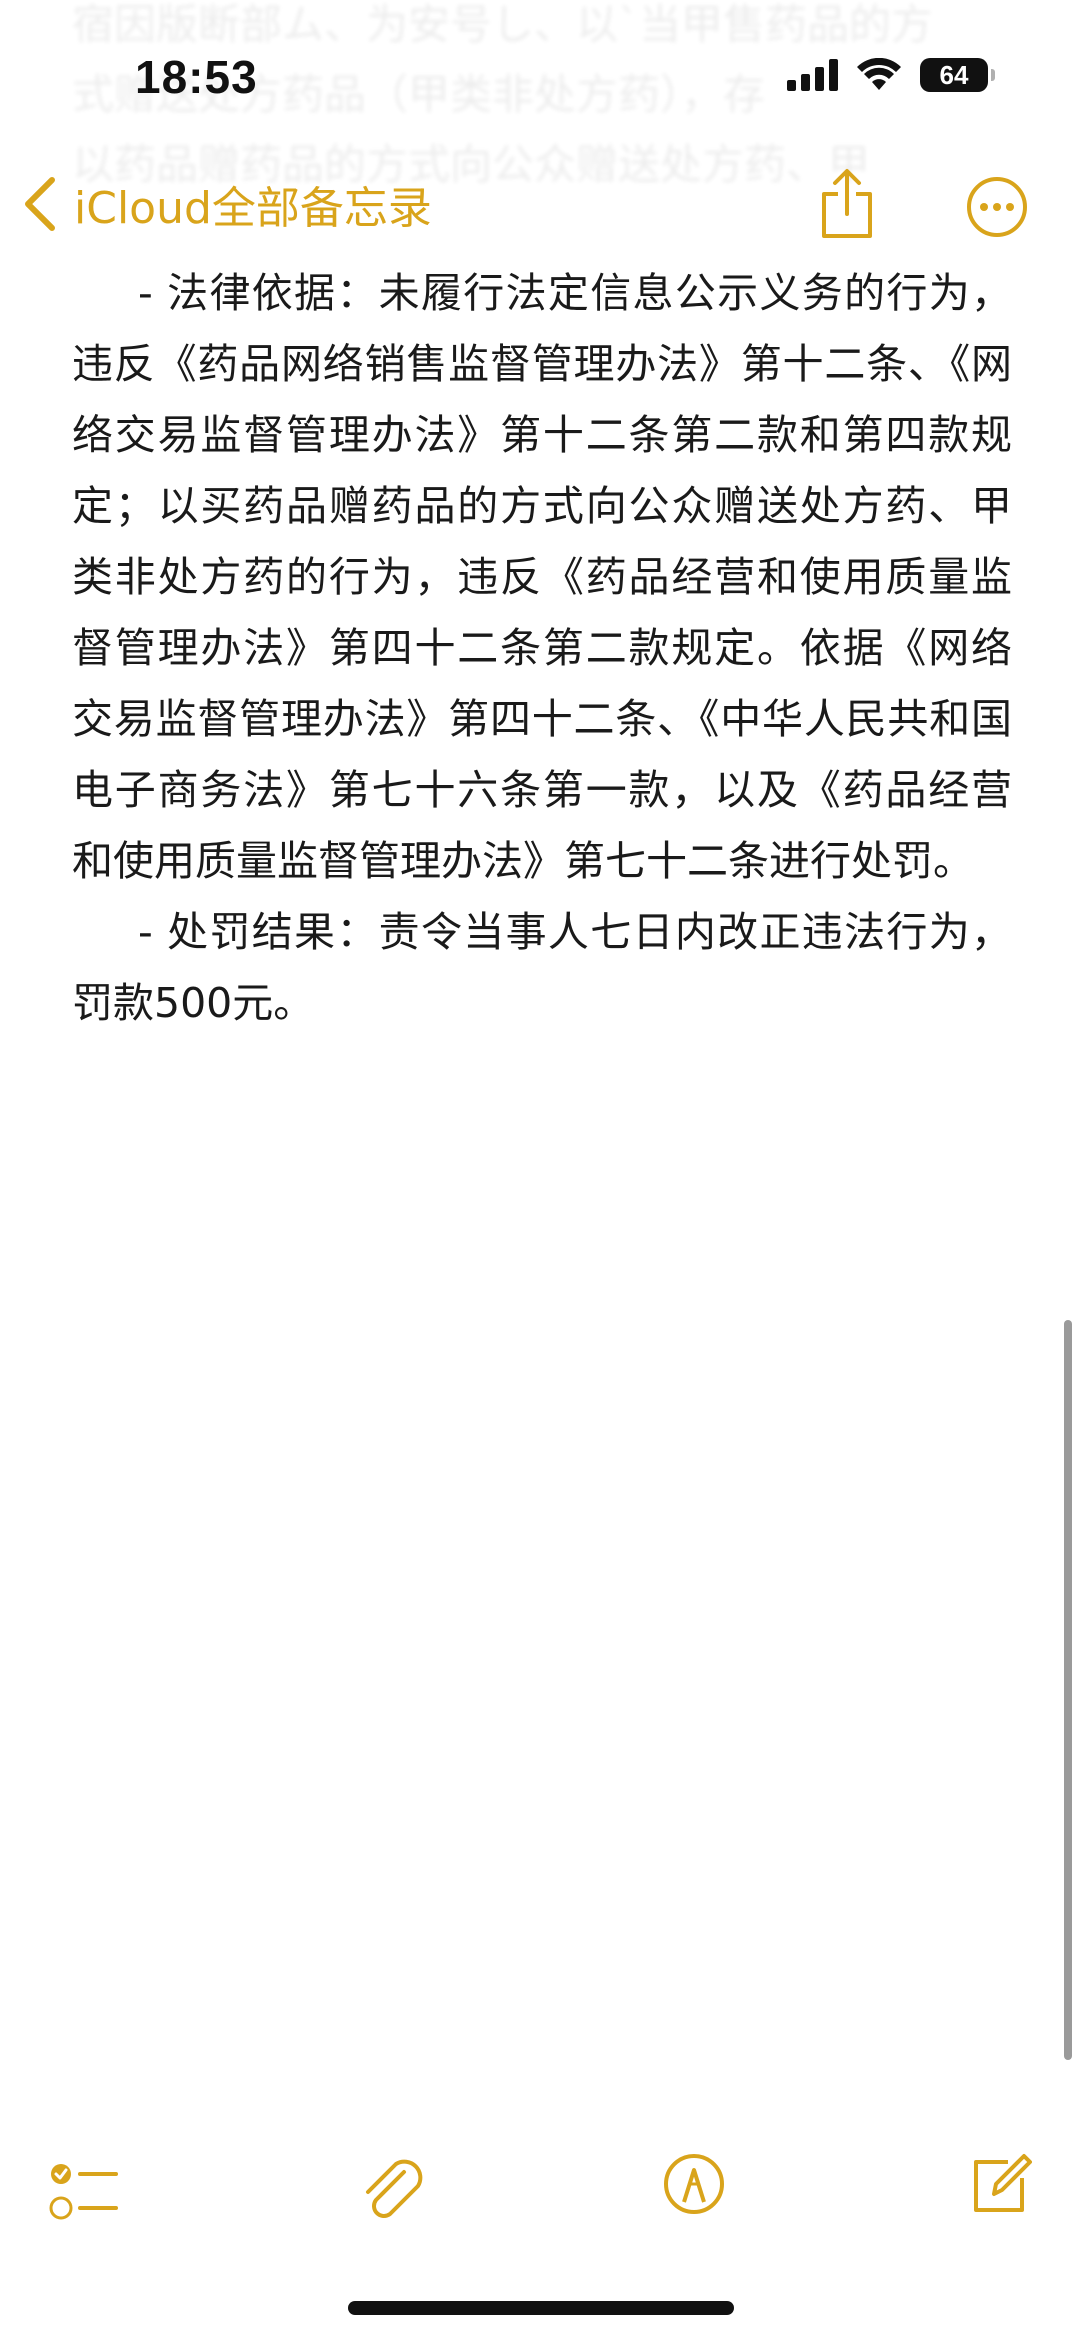  I want to click on checklist-icon, so click(83, 2192).